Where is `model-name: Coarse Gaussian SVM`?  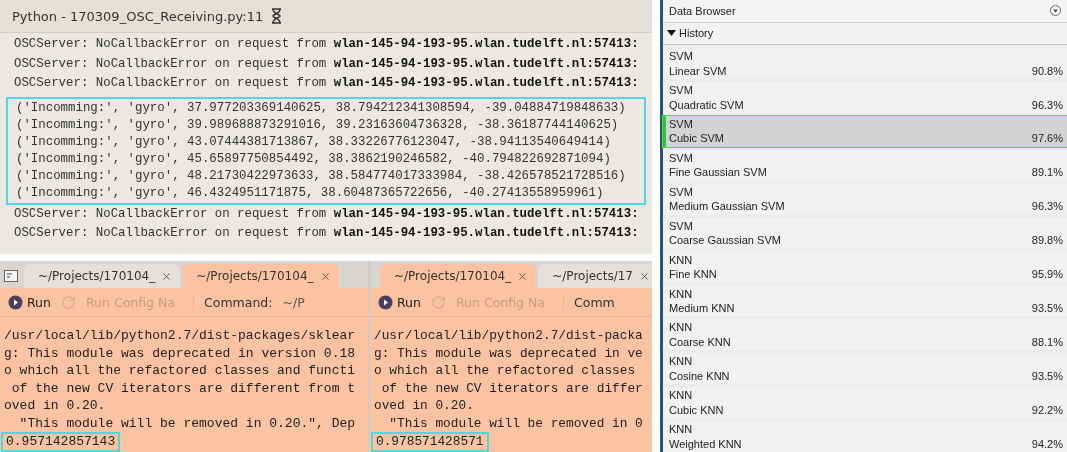
model-name: Coarse Gaussian SVM is located at coordinates (725, 240).